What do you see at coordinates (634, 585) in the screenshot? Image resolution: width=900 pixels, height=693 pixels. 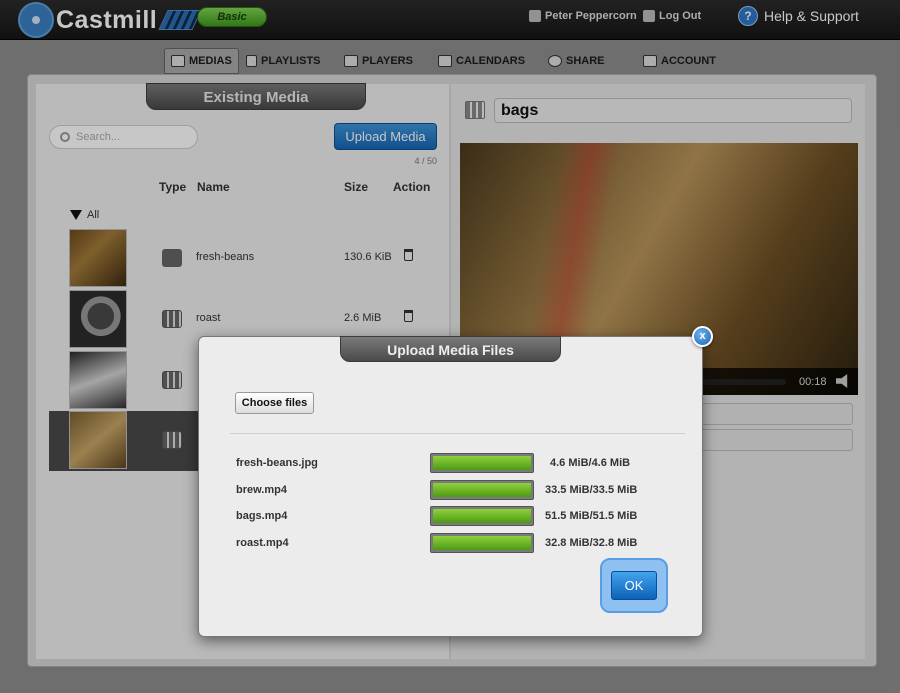 I see `ok-button: OK` at bounding box center [634, 585].